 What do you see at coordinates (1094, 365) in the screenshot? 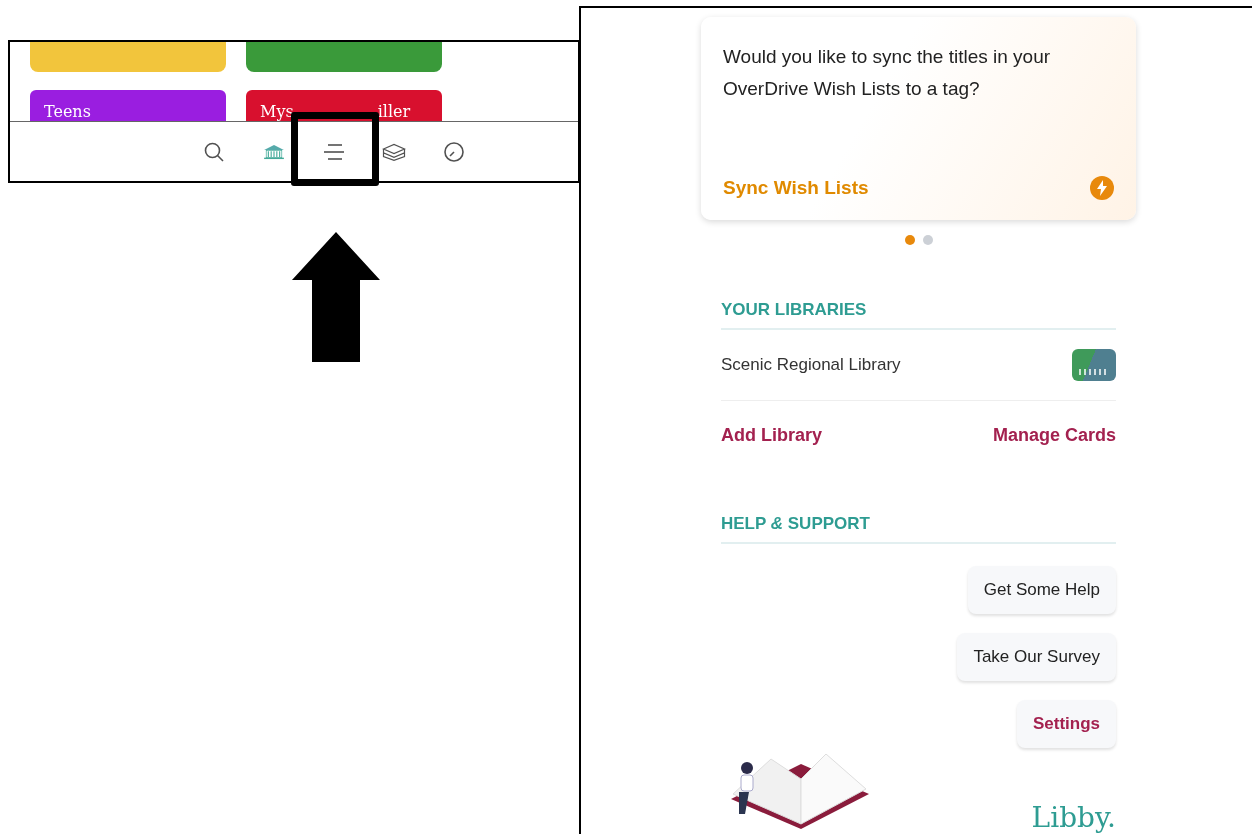
I see `library-card-icon` at bounding box center [1094, 365].